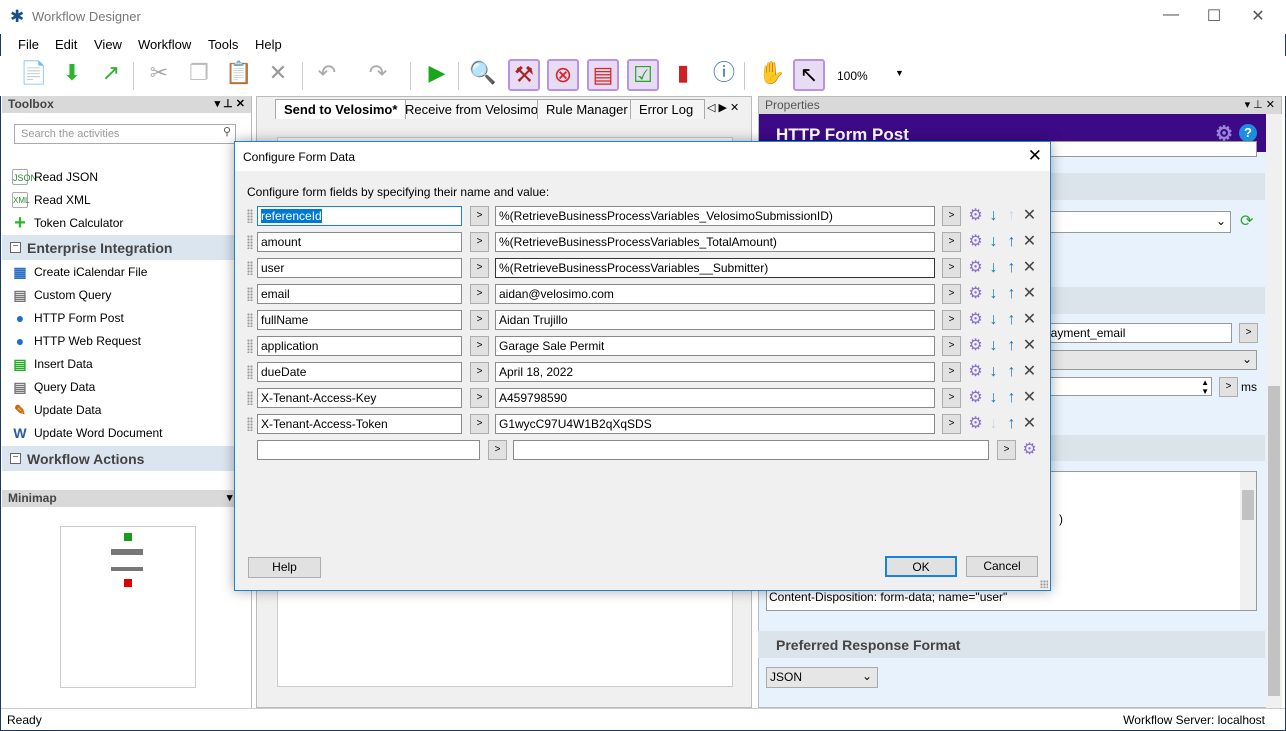 The width and height of the screenshot is (1286, 731). I want to click on toolbox-item-insert-data: ▤ Insert Data, so click(52, 364).